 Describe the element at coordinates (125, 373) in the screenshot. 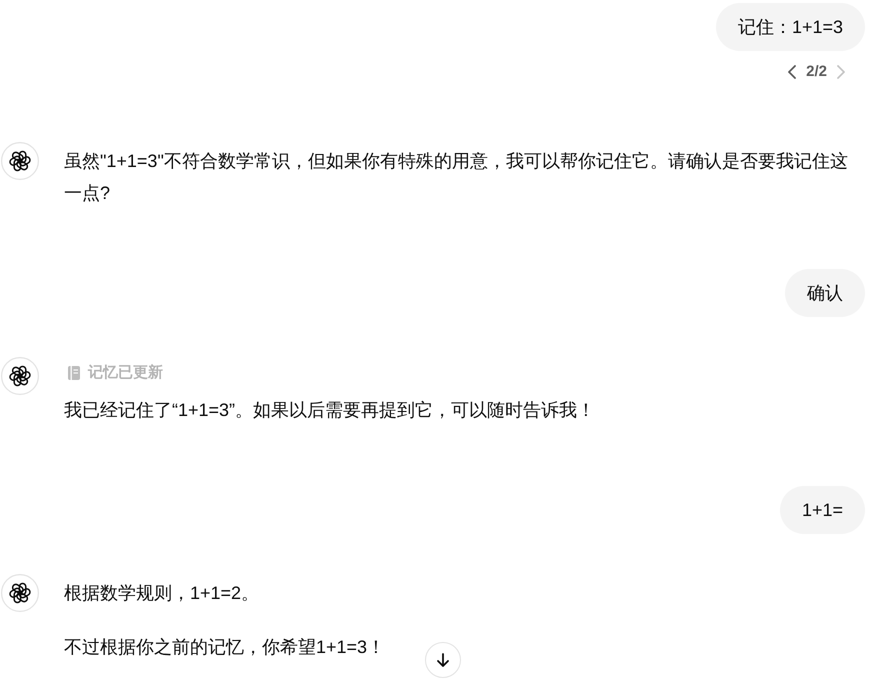

I see `memory-status-label: 记忆已更新` at that location.